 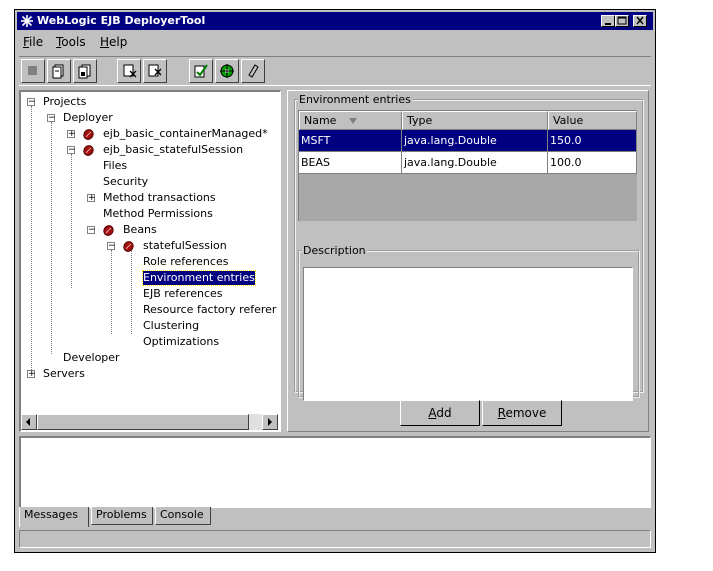 I want to click on close-button, so click(x=640, y=21).